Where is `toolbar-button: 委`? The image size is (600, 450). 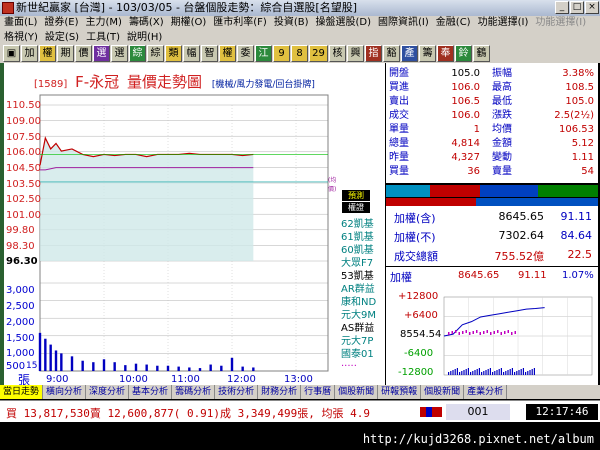 toolbar-button: 委 is located at coordinates (245, 53).